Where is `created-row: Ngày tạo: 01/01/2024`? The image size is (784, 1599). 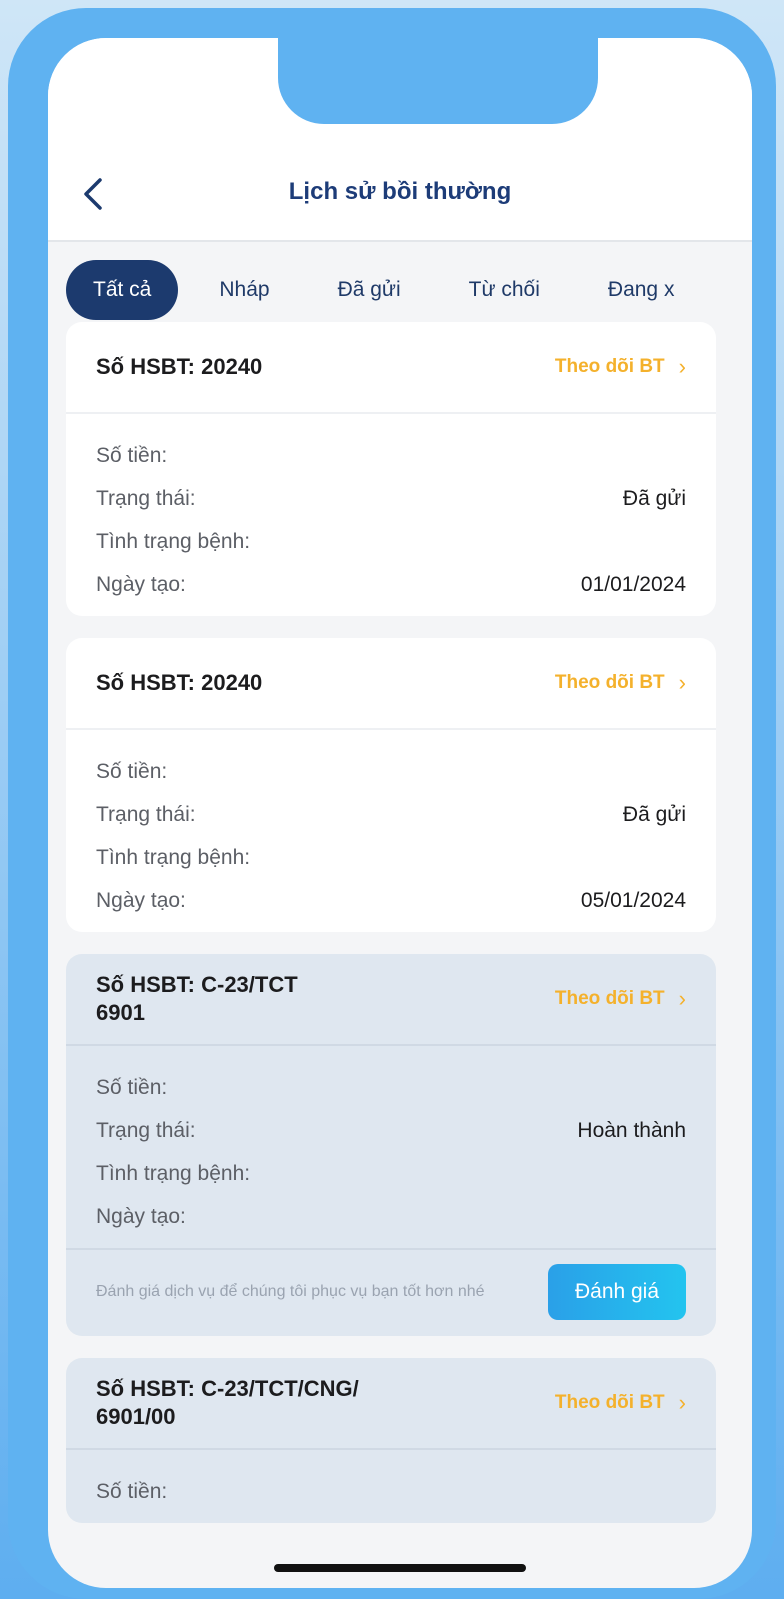 created-row: Ngày tạo: 01/01/2024 is located at coordinates (391, 584).